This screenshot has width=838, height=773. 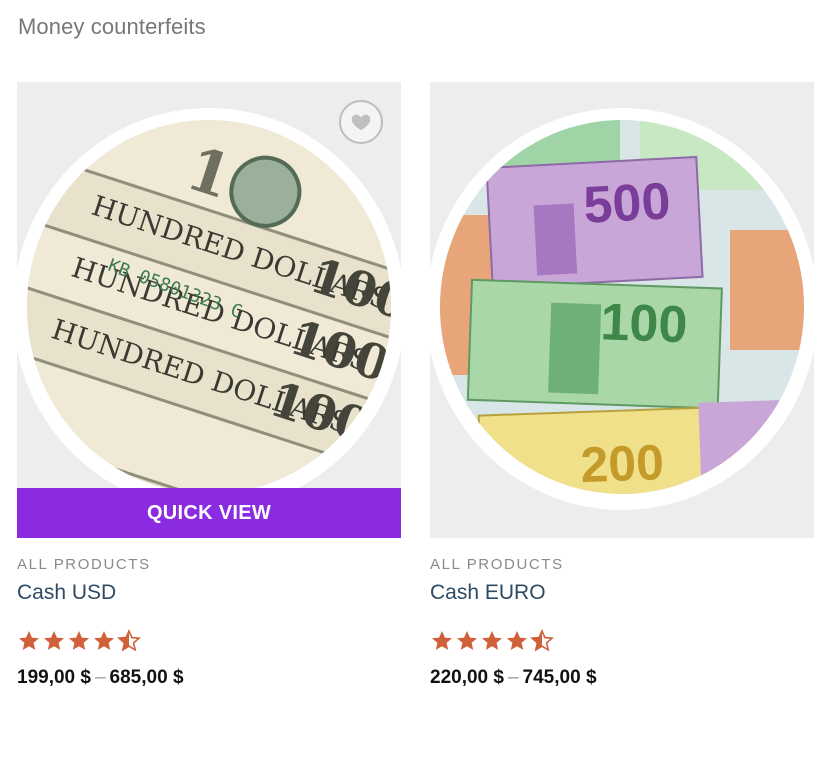 What do you see at coordinates (559, 677) in the screenshot?
I see `price-max: 745,00 $` at bounding box center [559, 677].